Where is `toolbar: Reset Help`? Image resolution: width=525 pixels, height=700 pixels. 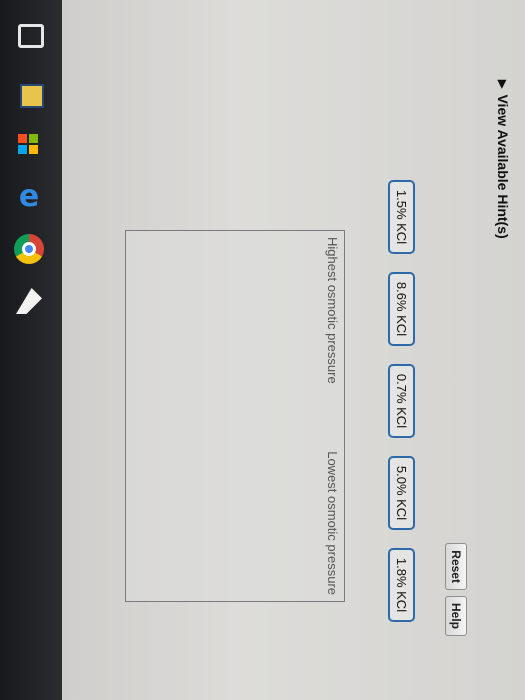 toolbar: Reset Help is located at coordinates (456, 589).